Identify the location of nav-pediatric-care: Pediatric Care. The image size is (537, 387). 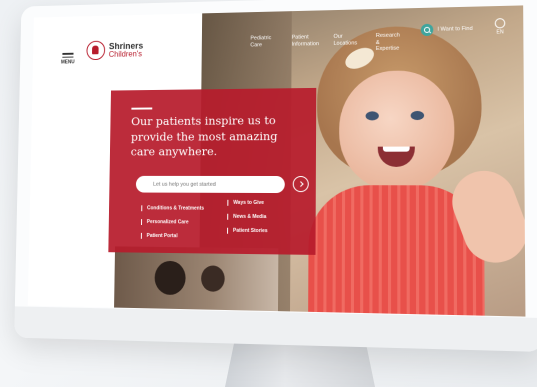
(264, 42).